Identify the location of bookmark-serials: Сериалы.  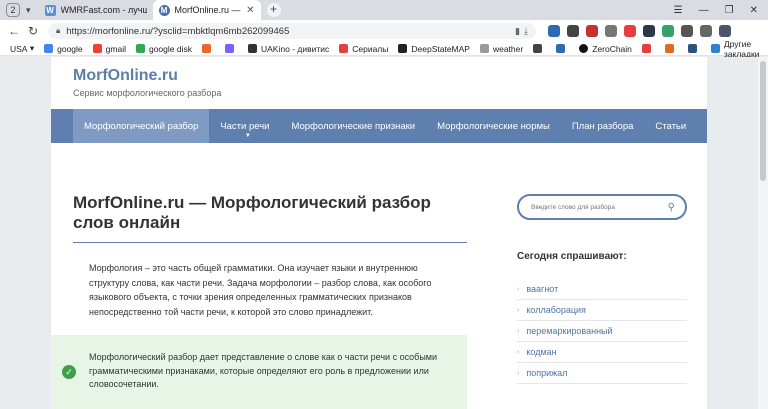
(363, 49).